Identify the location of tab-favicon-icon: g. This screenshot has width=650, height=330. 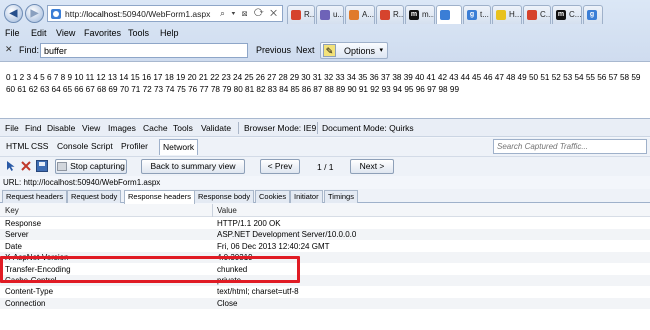
(472, 15).